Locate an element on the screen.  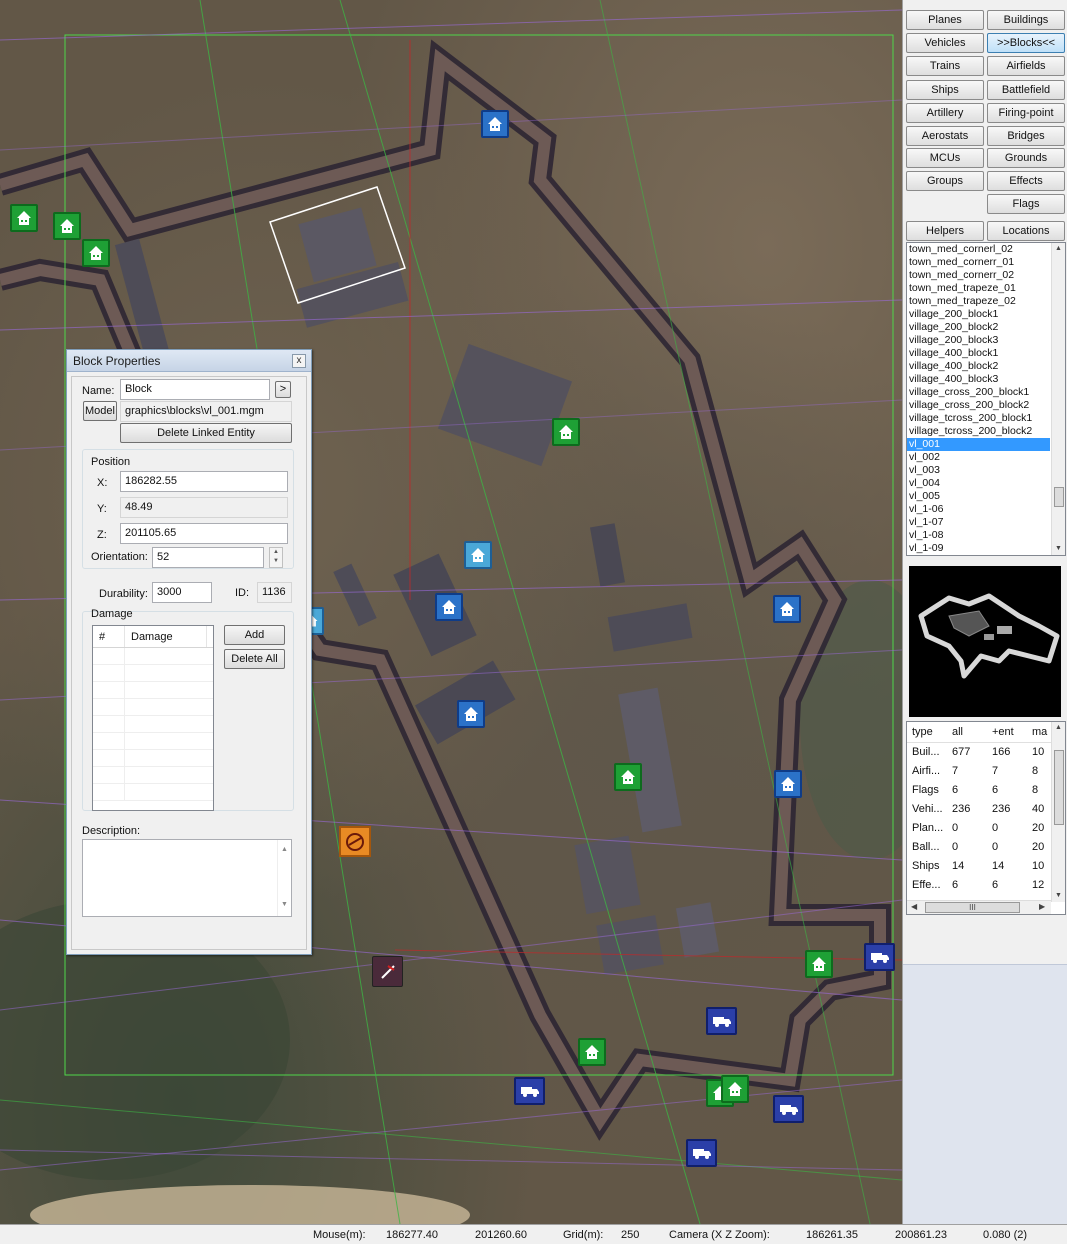
block-list-item: village_200_block1 is located at coordinates (978, 314).